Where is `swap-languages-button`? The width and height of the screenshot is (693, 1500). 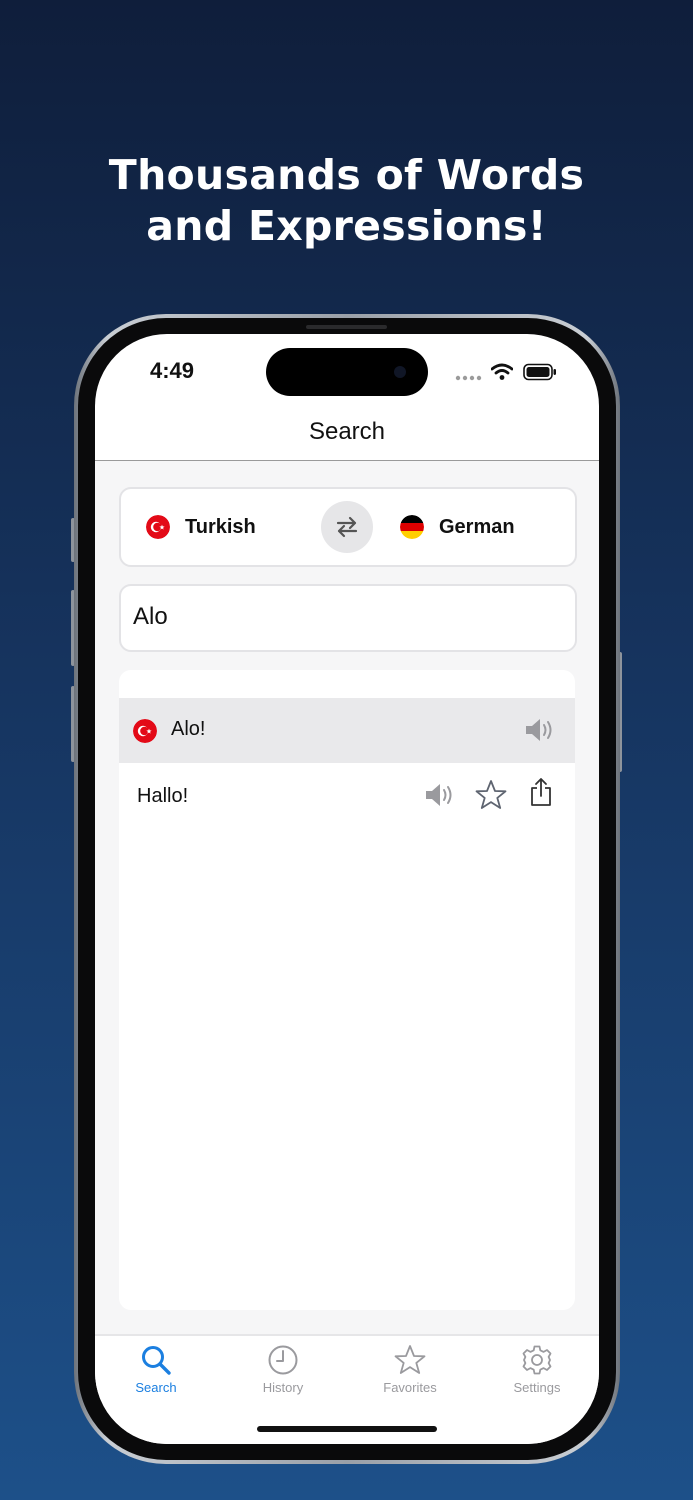 swap-languages-button is located at coordinates (347, 527).